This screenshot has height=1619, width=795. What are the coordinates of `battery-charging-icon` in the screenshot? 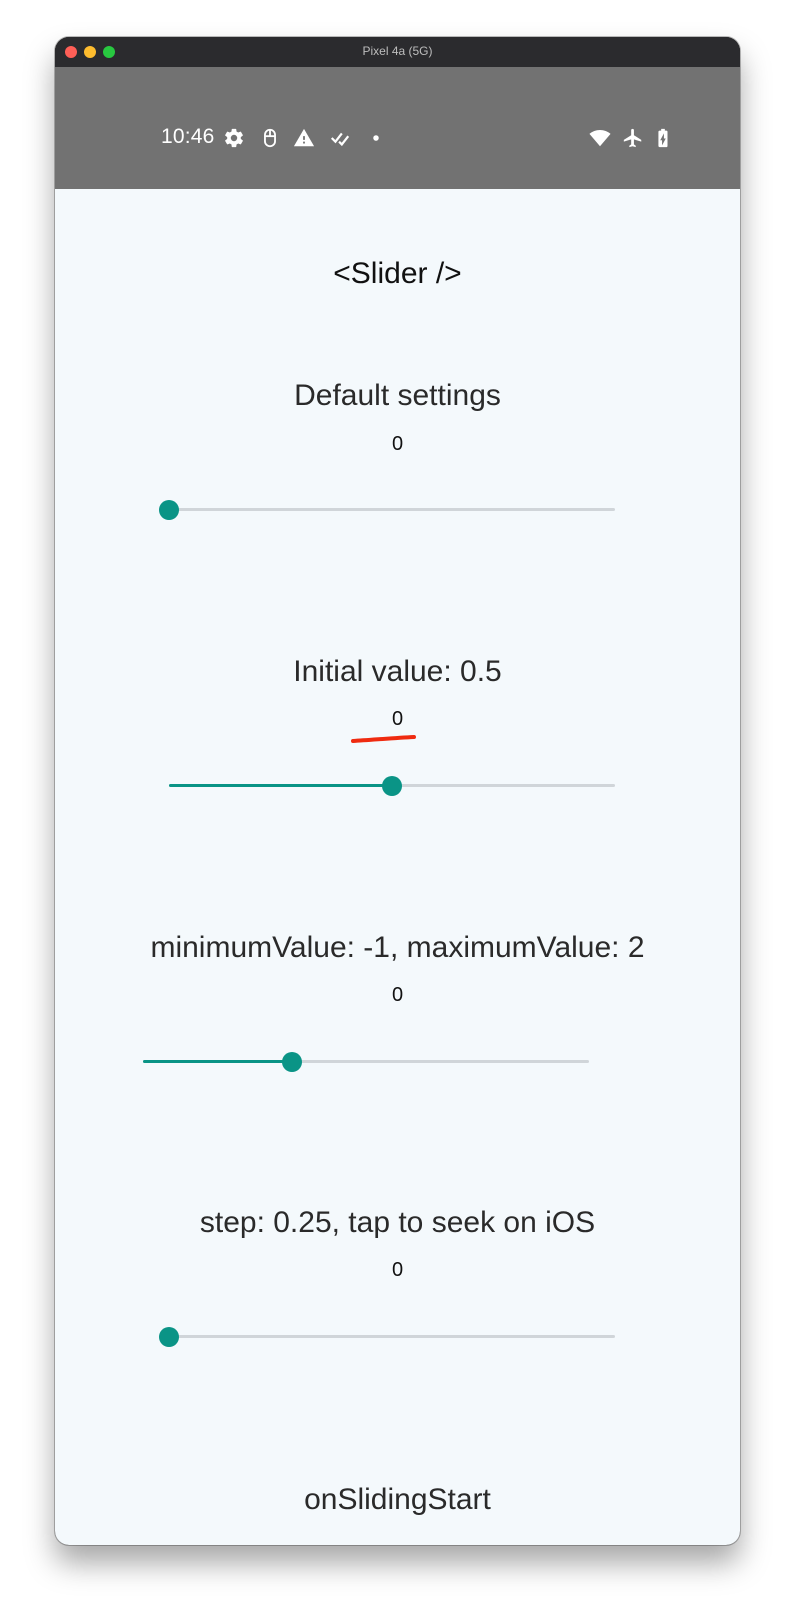 It's located at (663, 138).